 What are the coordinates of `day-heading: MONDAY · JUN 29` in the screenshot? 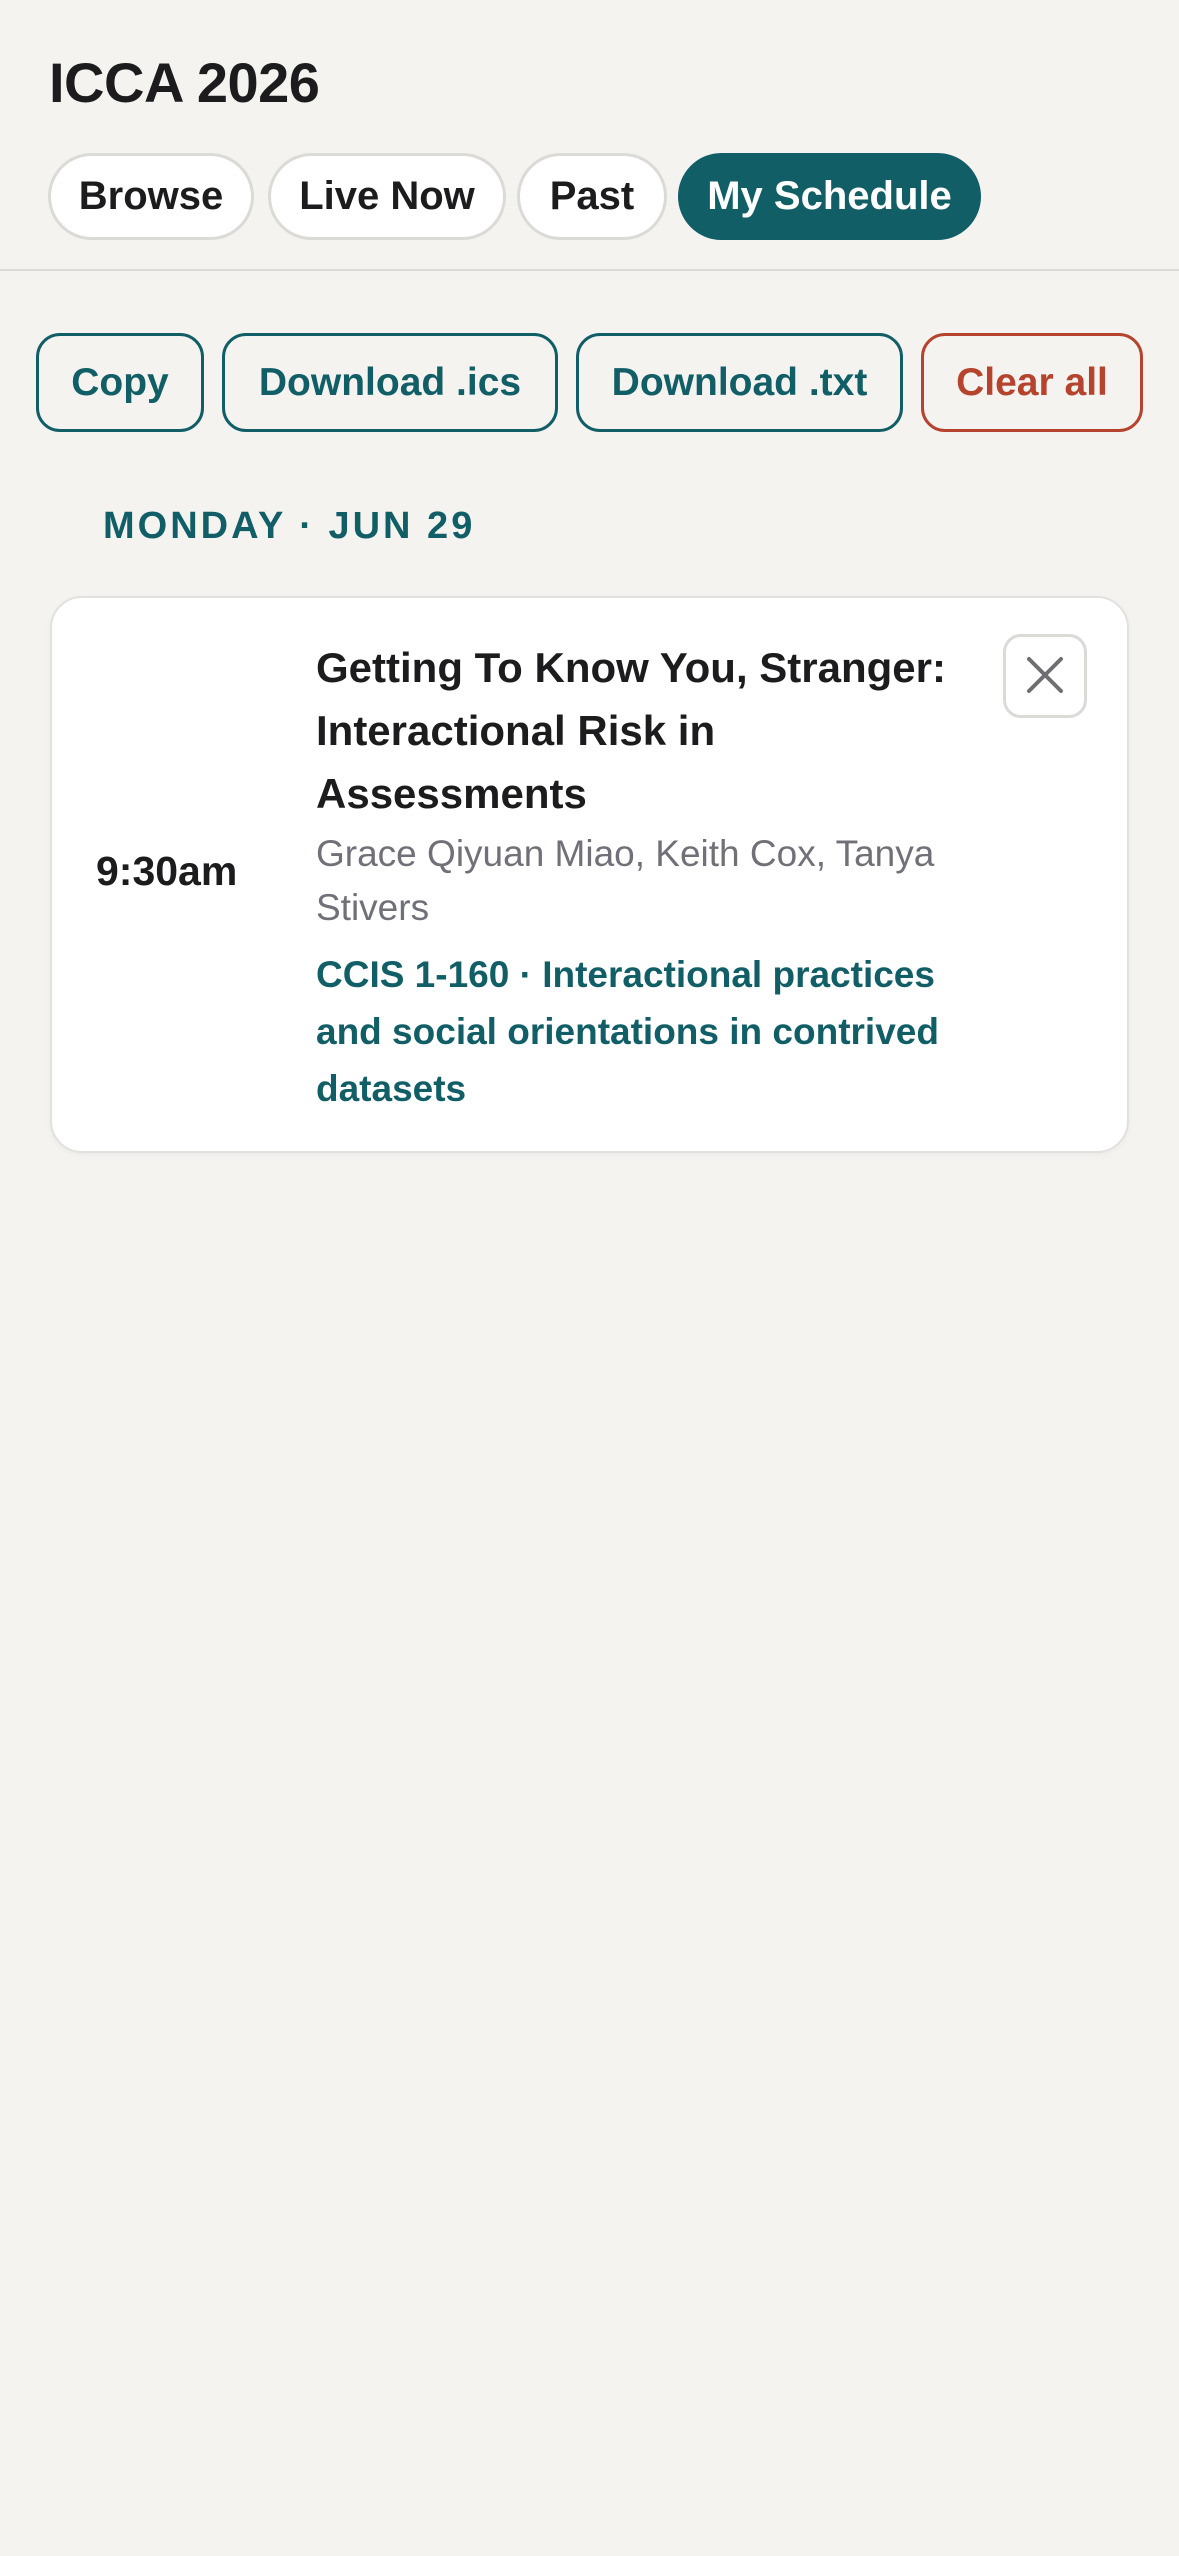 It's located at (289, 526).